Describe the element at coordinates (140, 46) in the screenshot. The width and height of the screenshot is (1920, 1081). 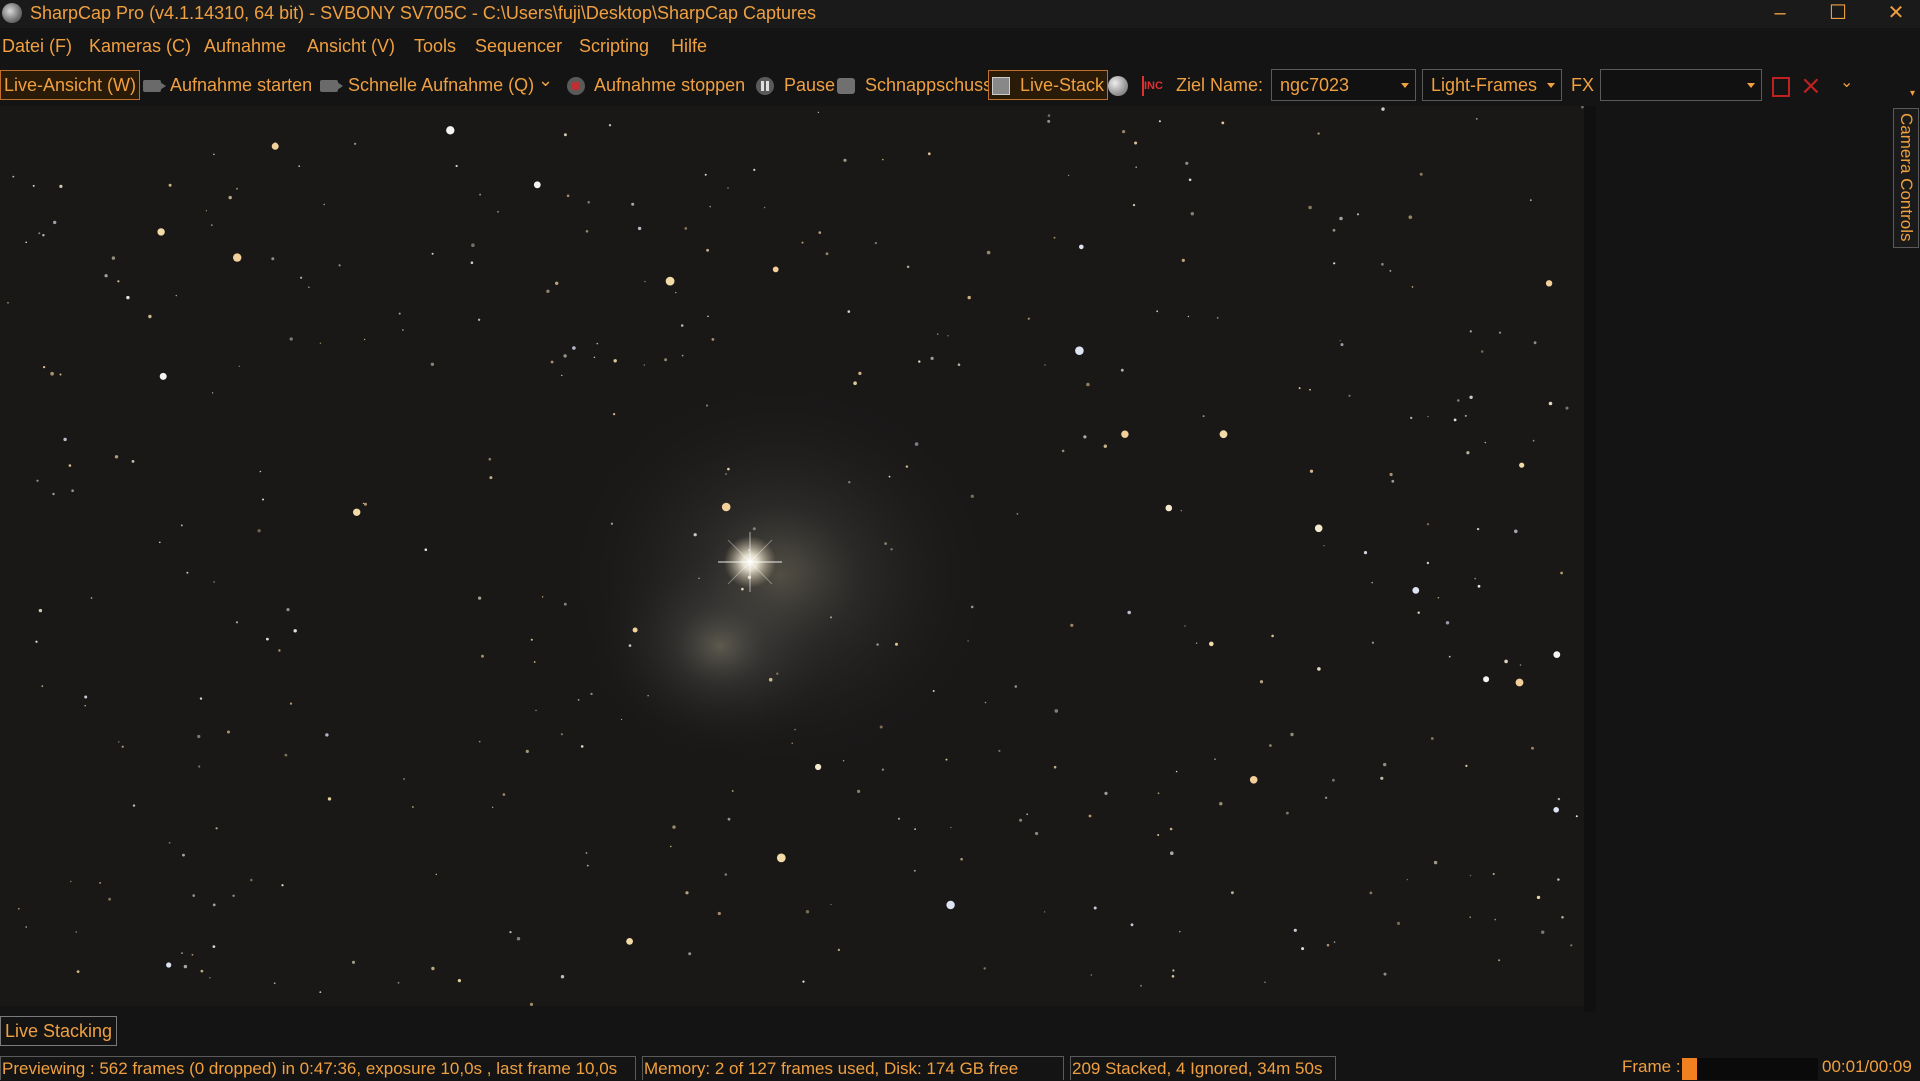
I see `menu-kameras: Kameras (C)` at that location.